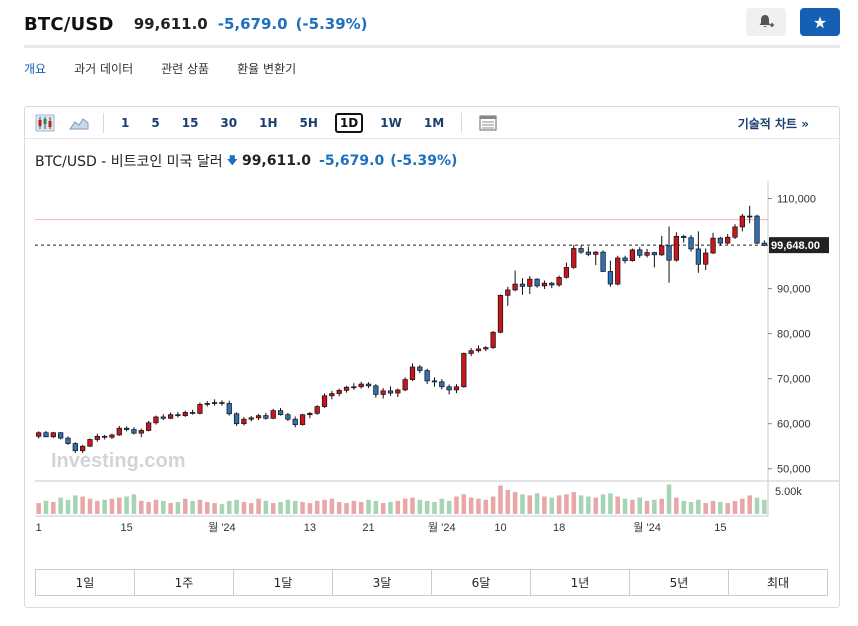  What do you see at coordinates (266, 71) in the screenshot?
I see `tab-converter: 환율 변환기` at bounding box center [266, 71].